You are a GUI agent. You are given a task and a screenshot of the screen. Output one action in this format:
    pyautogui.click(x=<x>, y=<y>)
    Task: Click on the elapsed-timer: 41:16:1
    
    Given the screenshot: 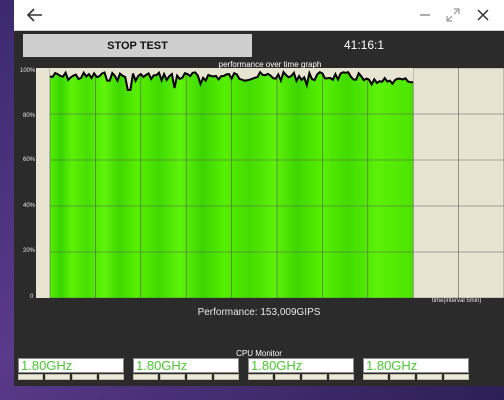 What is the action you would take?
    pyautogui.click(x=364, y=45)
    